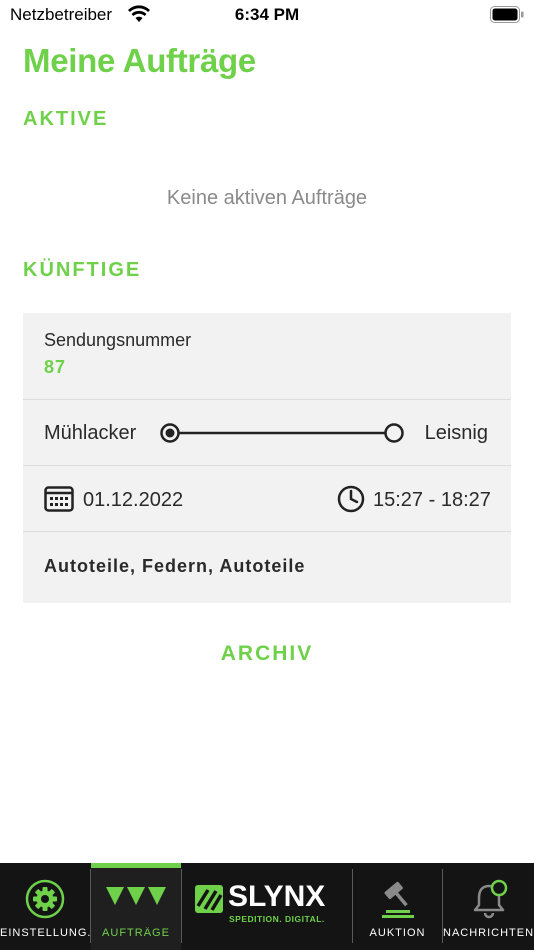 Image resolution: width=534 pixels, height=950 pixels. I want to click on battery-icon, so click(507, 14).